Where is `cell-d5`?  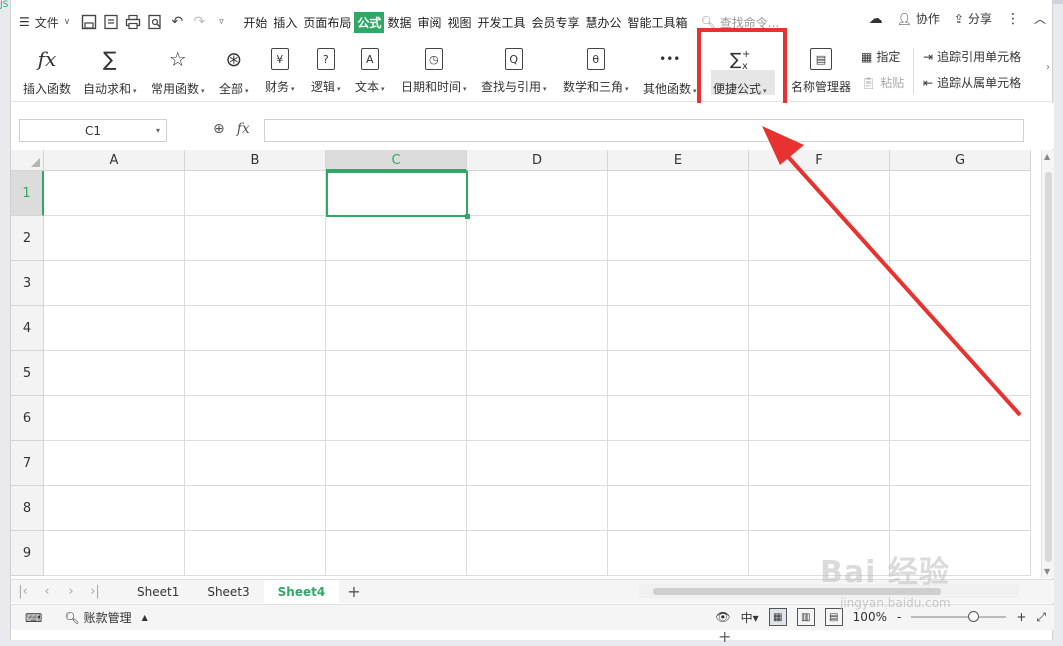
cell-d5 is located at coordinates (537, 373).